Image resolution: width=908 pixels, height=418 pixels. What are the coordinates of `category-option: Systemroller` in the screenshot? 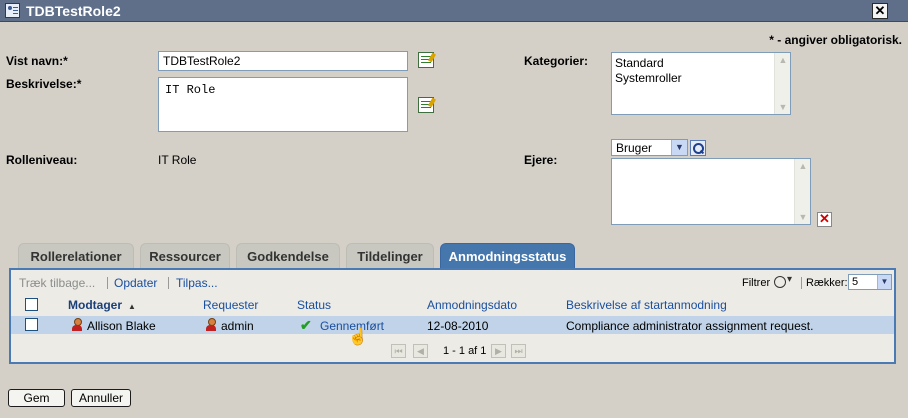 It's located at (701, 78).